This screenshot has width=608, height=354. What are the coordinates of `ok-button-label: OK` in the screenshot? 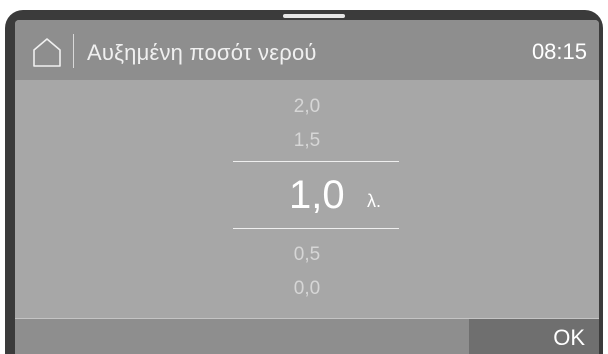 It's located at (569, 337).